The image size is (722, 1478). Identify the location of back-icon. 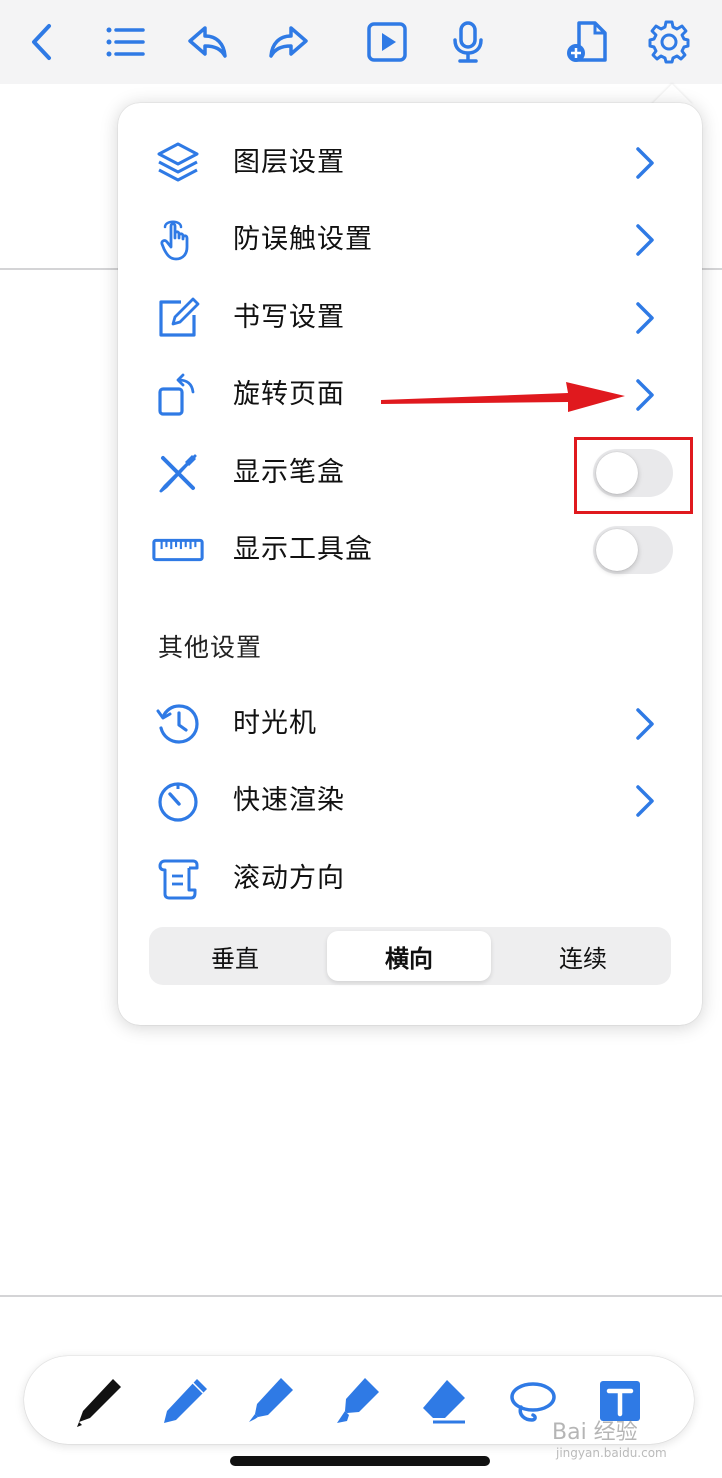
(42, 42).